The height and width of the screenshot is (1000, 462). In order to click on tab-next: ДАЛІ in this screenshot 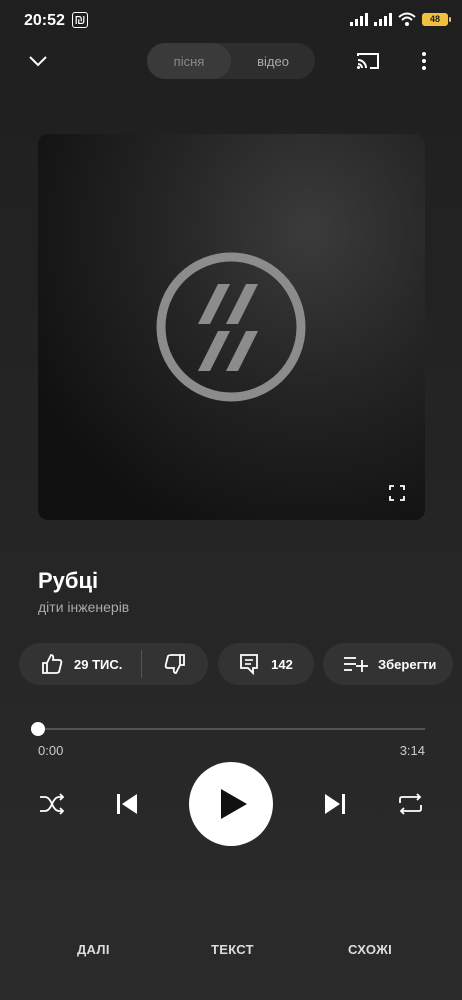, I will do `click(93, 949)`.